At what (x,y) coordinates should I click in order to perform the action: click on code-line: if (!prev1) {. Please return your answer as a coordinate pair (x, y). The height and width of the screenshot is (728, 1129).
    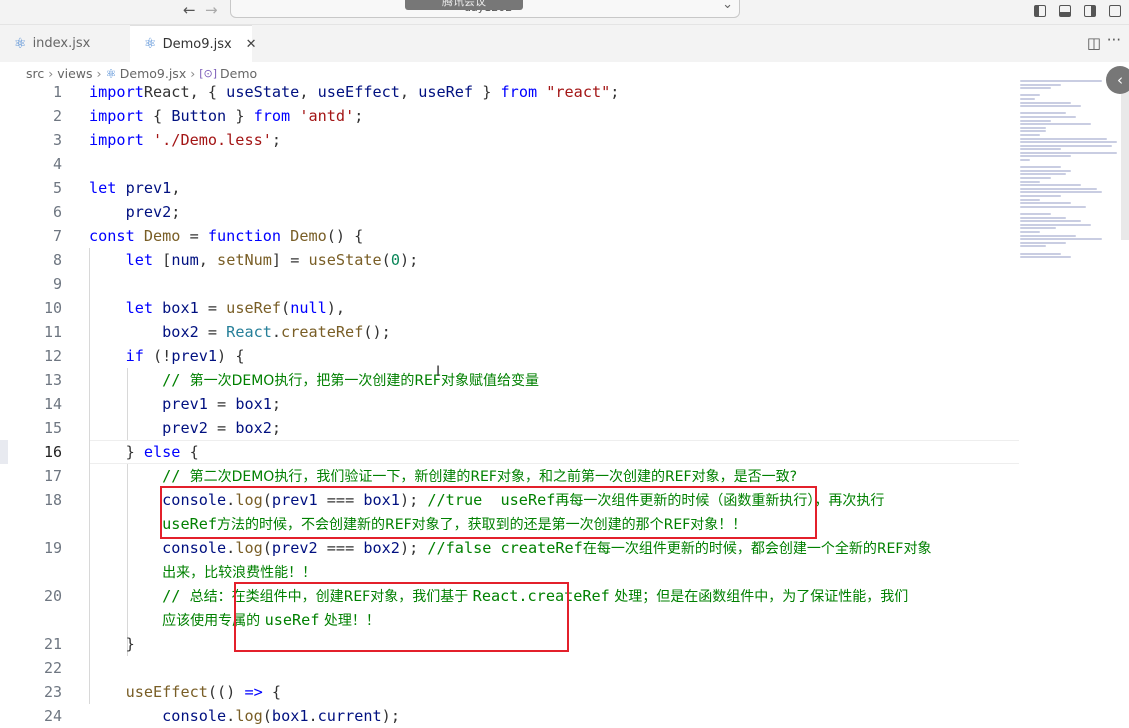
    Looking at the image, I should click on (167, 356).